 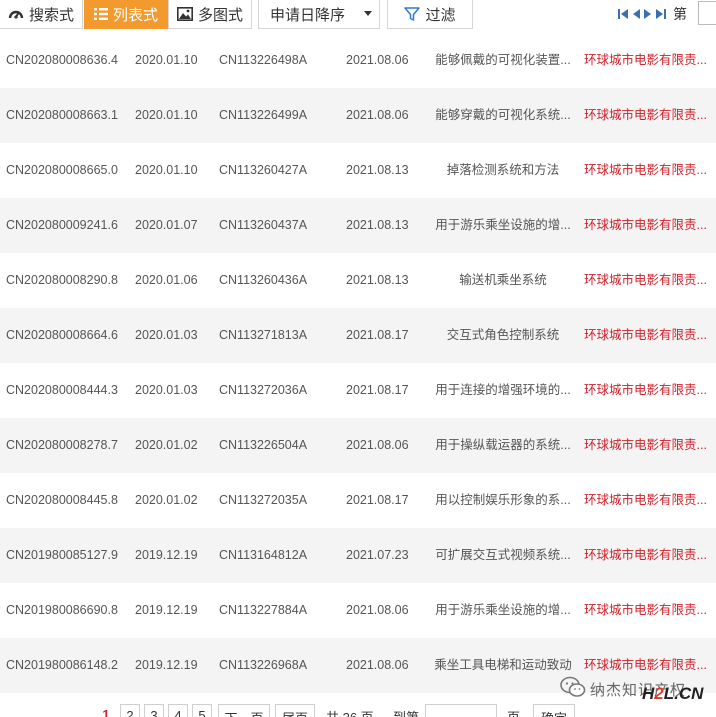 I want to click on image-icon, so click(x=184, y=14).